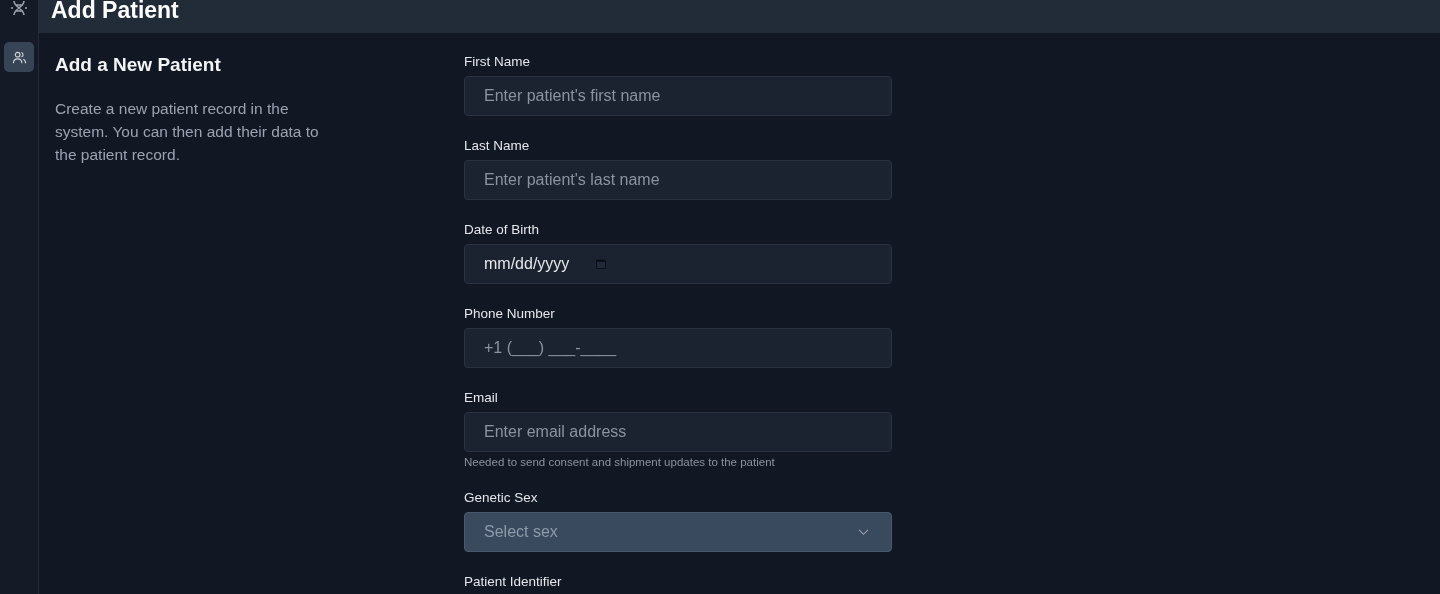 Image resolution: width=1440 pixels, height=594 pixels. Describe the element at coordinates (481, 397) in the screenshot. I see `field-label: Email` at that location.